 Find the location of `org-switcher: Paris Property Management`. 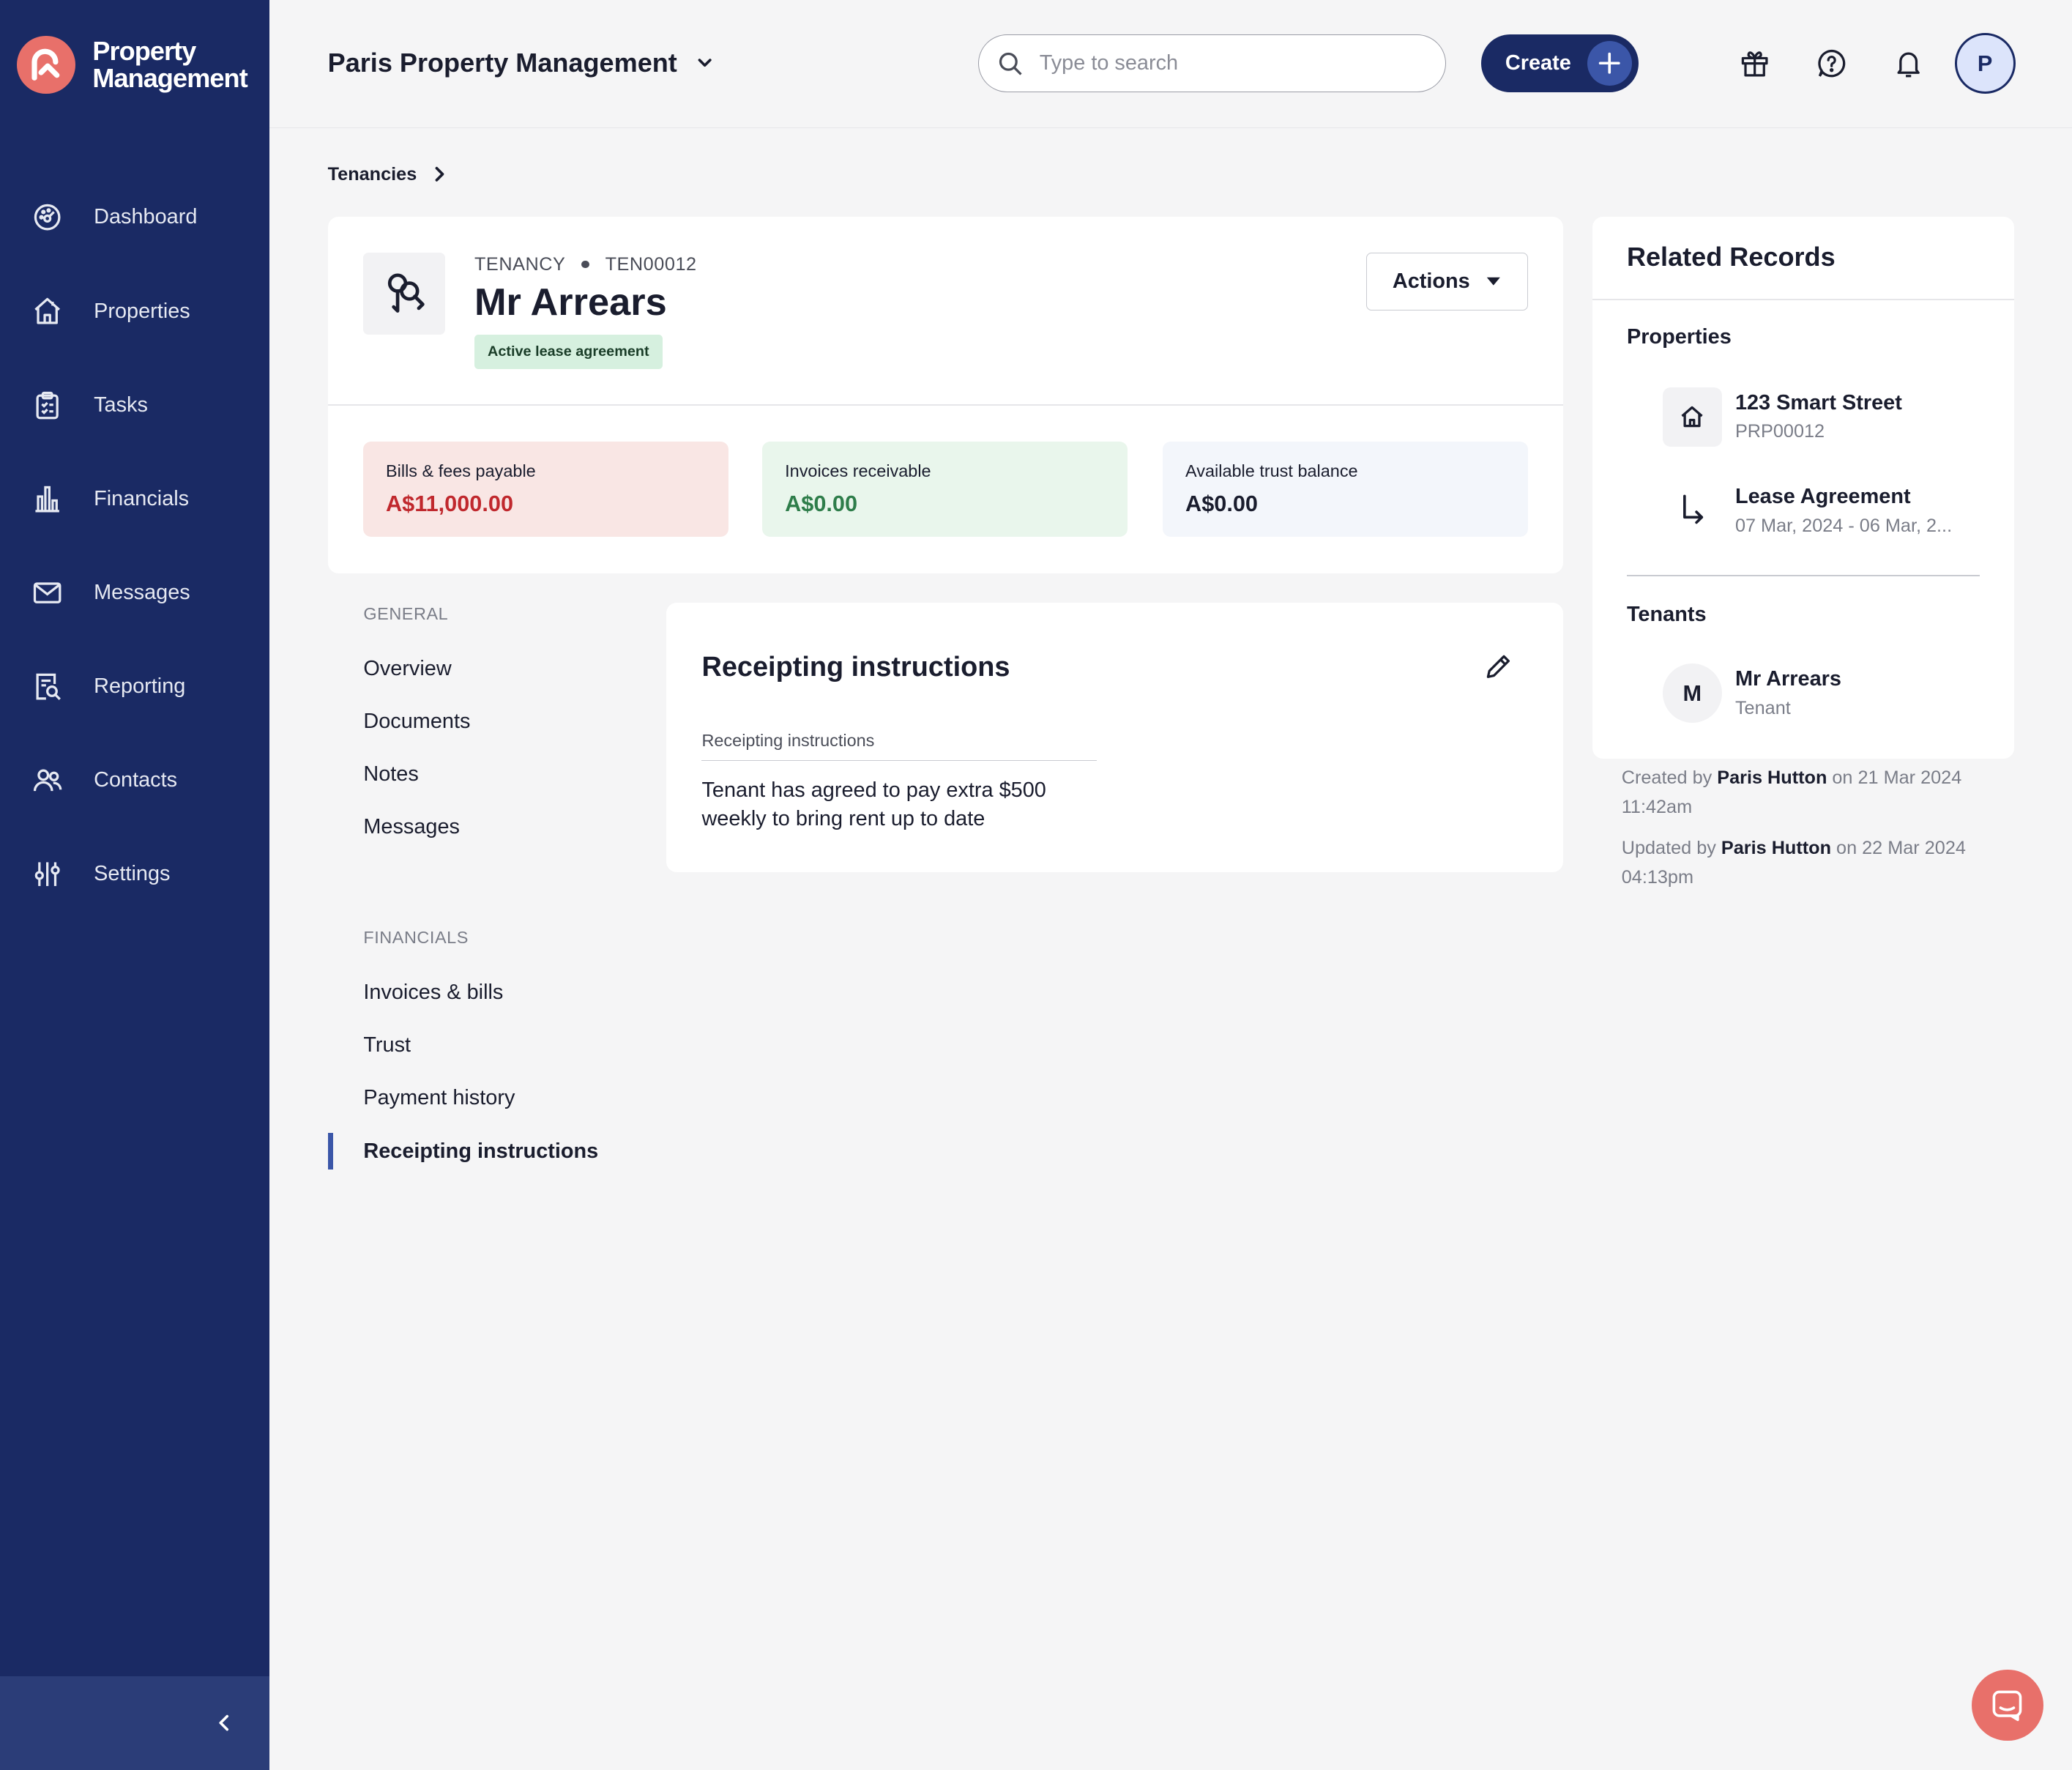

org-switcher: Paris Property Management is located at coordinates (521, 63).